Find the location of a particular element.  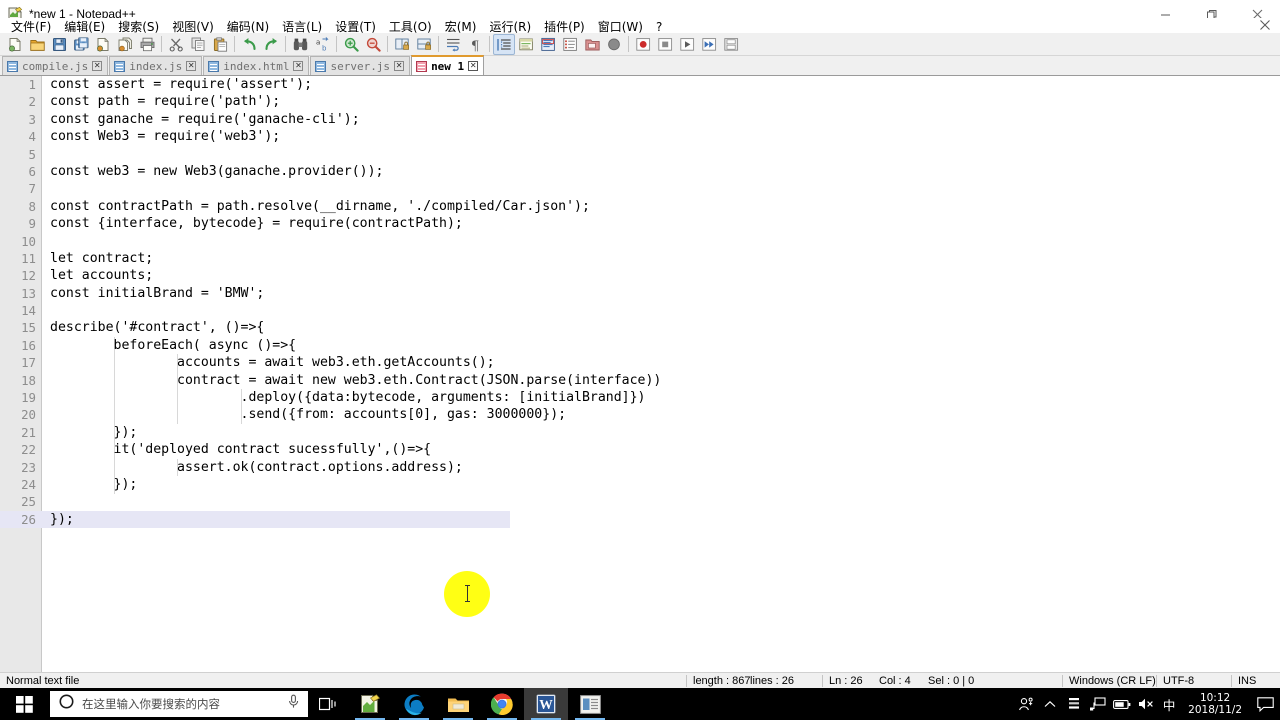

action-center-icon is located at coordinates (1265, 704).